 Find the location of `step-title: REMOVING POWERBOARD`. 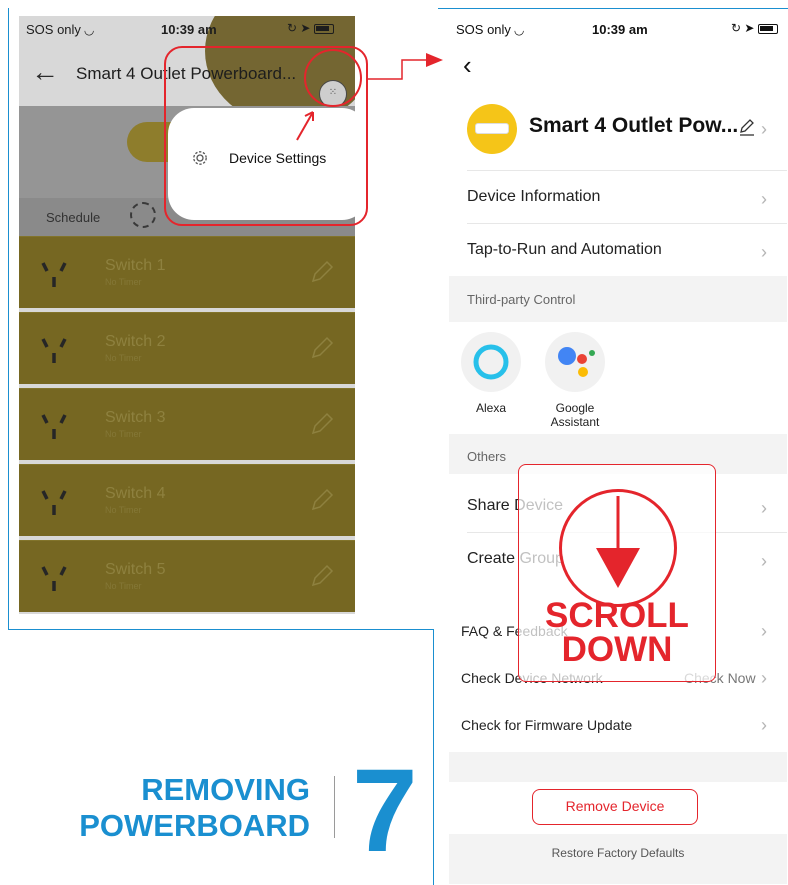

step-title: REMOVING POWERBOARD is located at coordinates (175, 808).